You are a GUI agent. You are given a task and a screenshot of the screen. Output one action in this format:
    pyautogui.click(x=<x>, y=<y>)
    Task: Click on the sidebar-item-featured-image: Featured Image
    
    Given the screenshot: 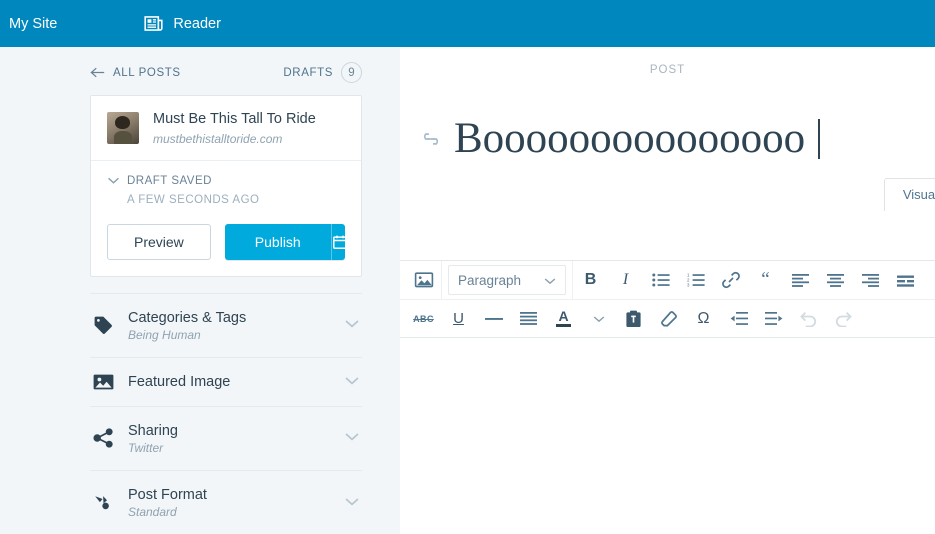 What is the action you would take?
    pyautogui.click(x=226, y=381)
    